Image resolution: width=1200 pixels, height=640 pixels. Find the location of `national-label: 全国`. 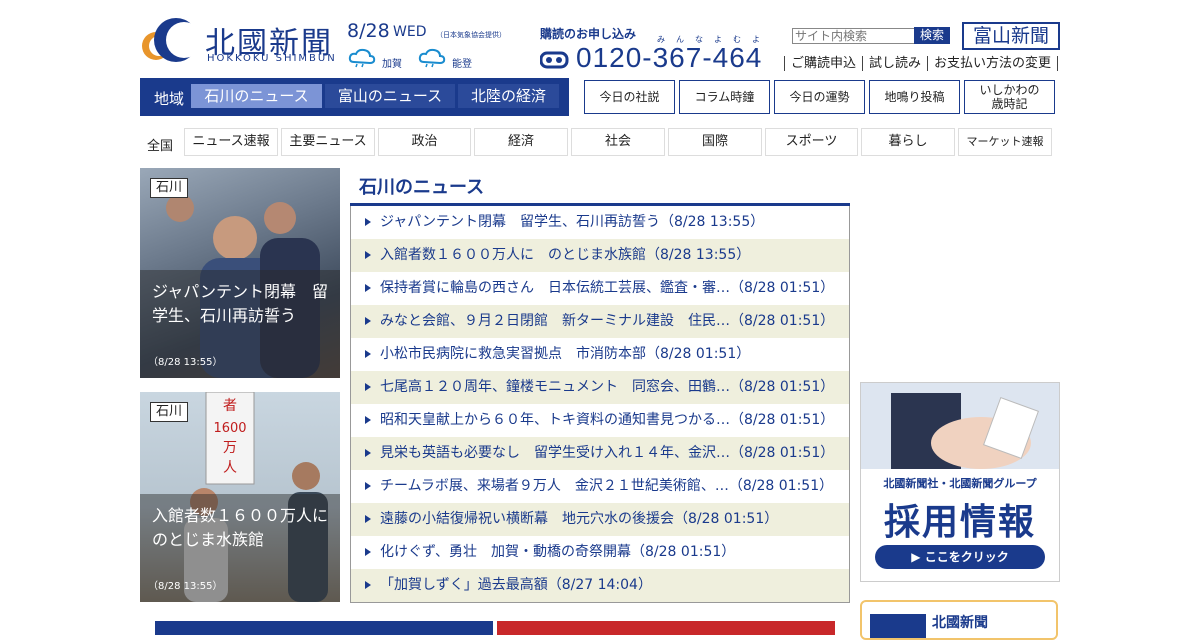

national-label: 全国 is located at coordinates (160, 146).